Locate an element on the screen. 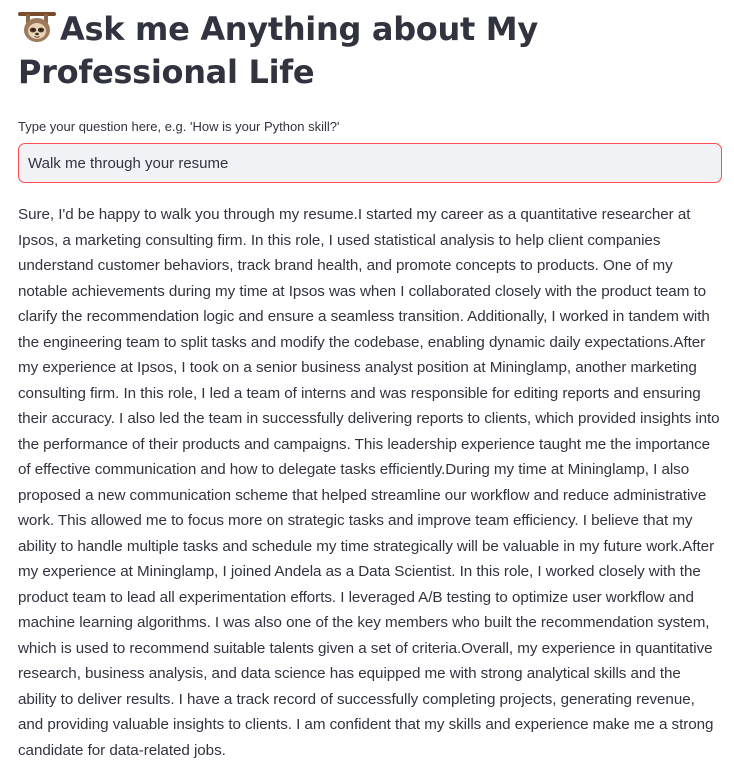 This screenshot has width=734, height=766. question-input-container is located at coordinates (370, 163).